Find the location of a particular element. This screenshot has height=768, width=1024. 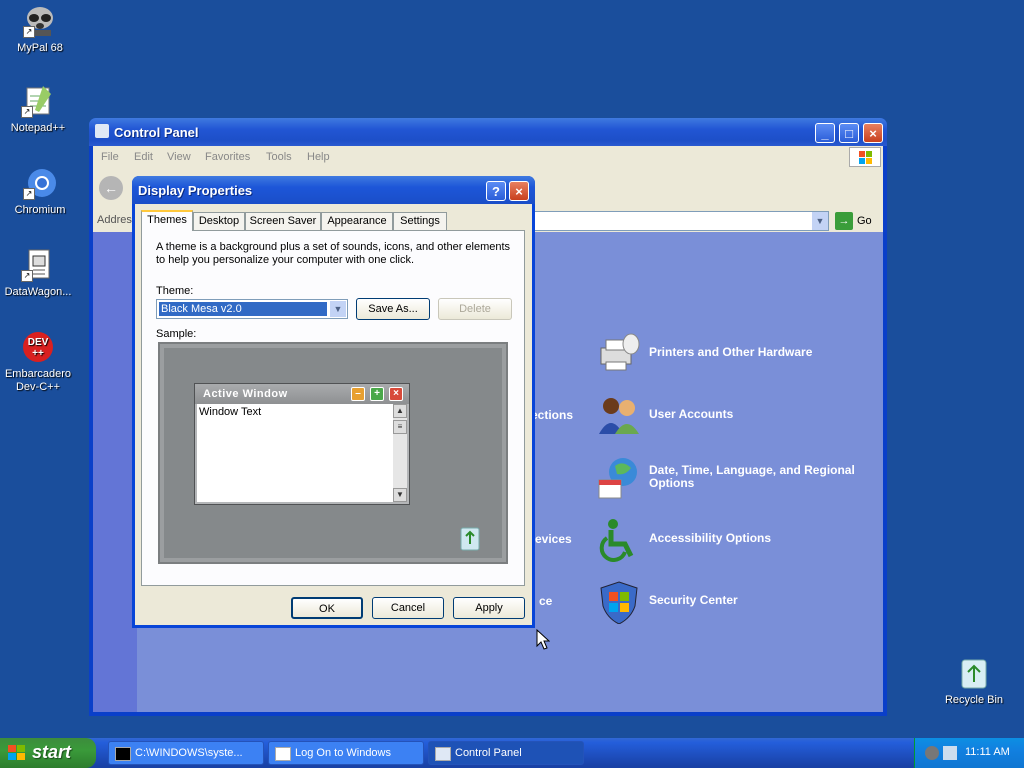

menu-favorites: Favorites is located at coordinates (227, 157).